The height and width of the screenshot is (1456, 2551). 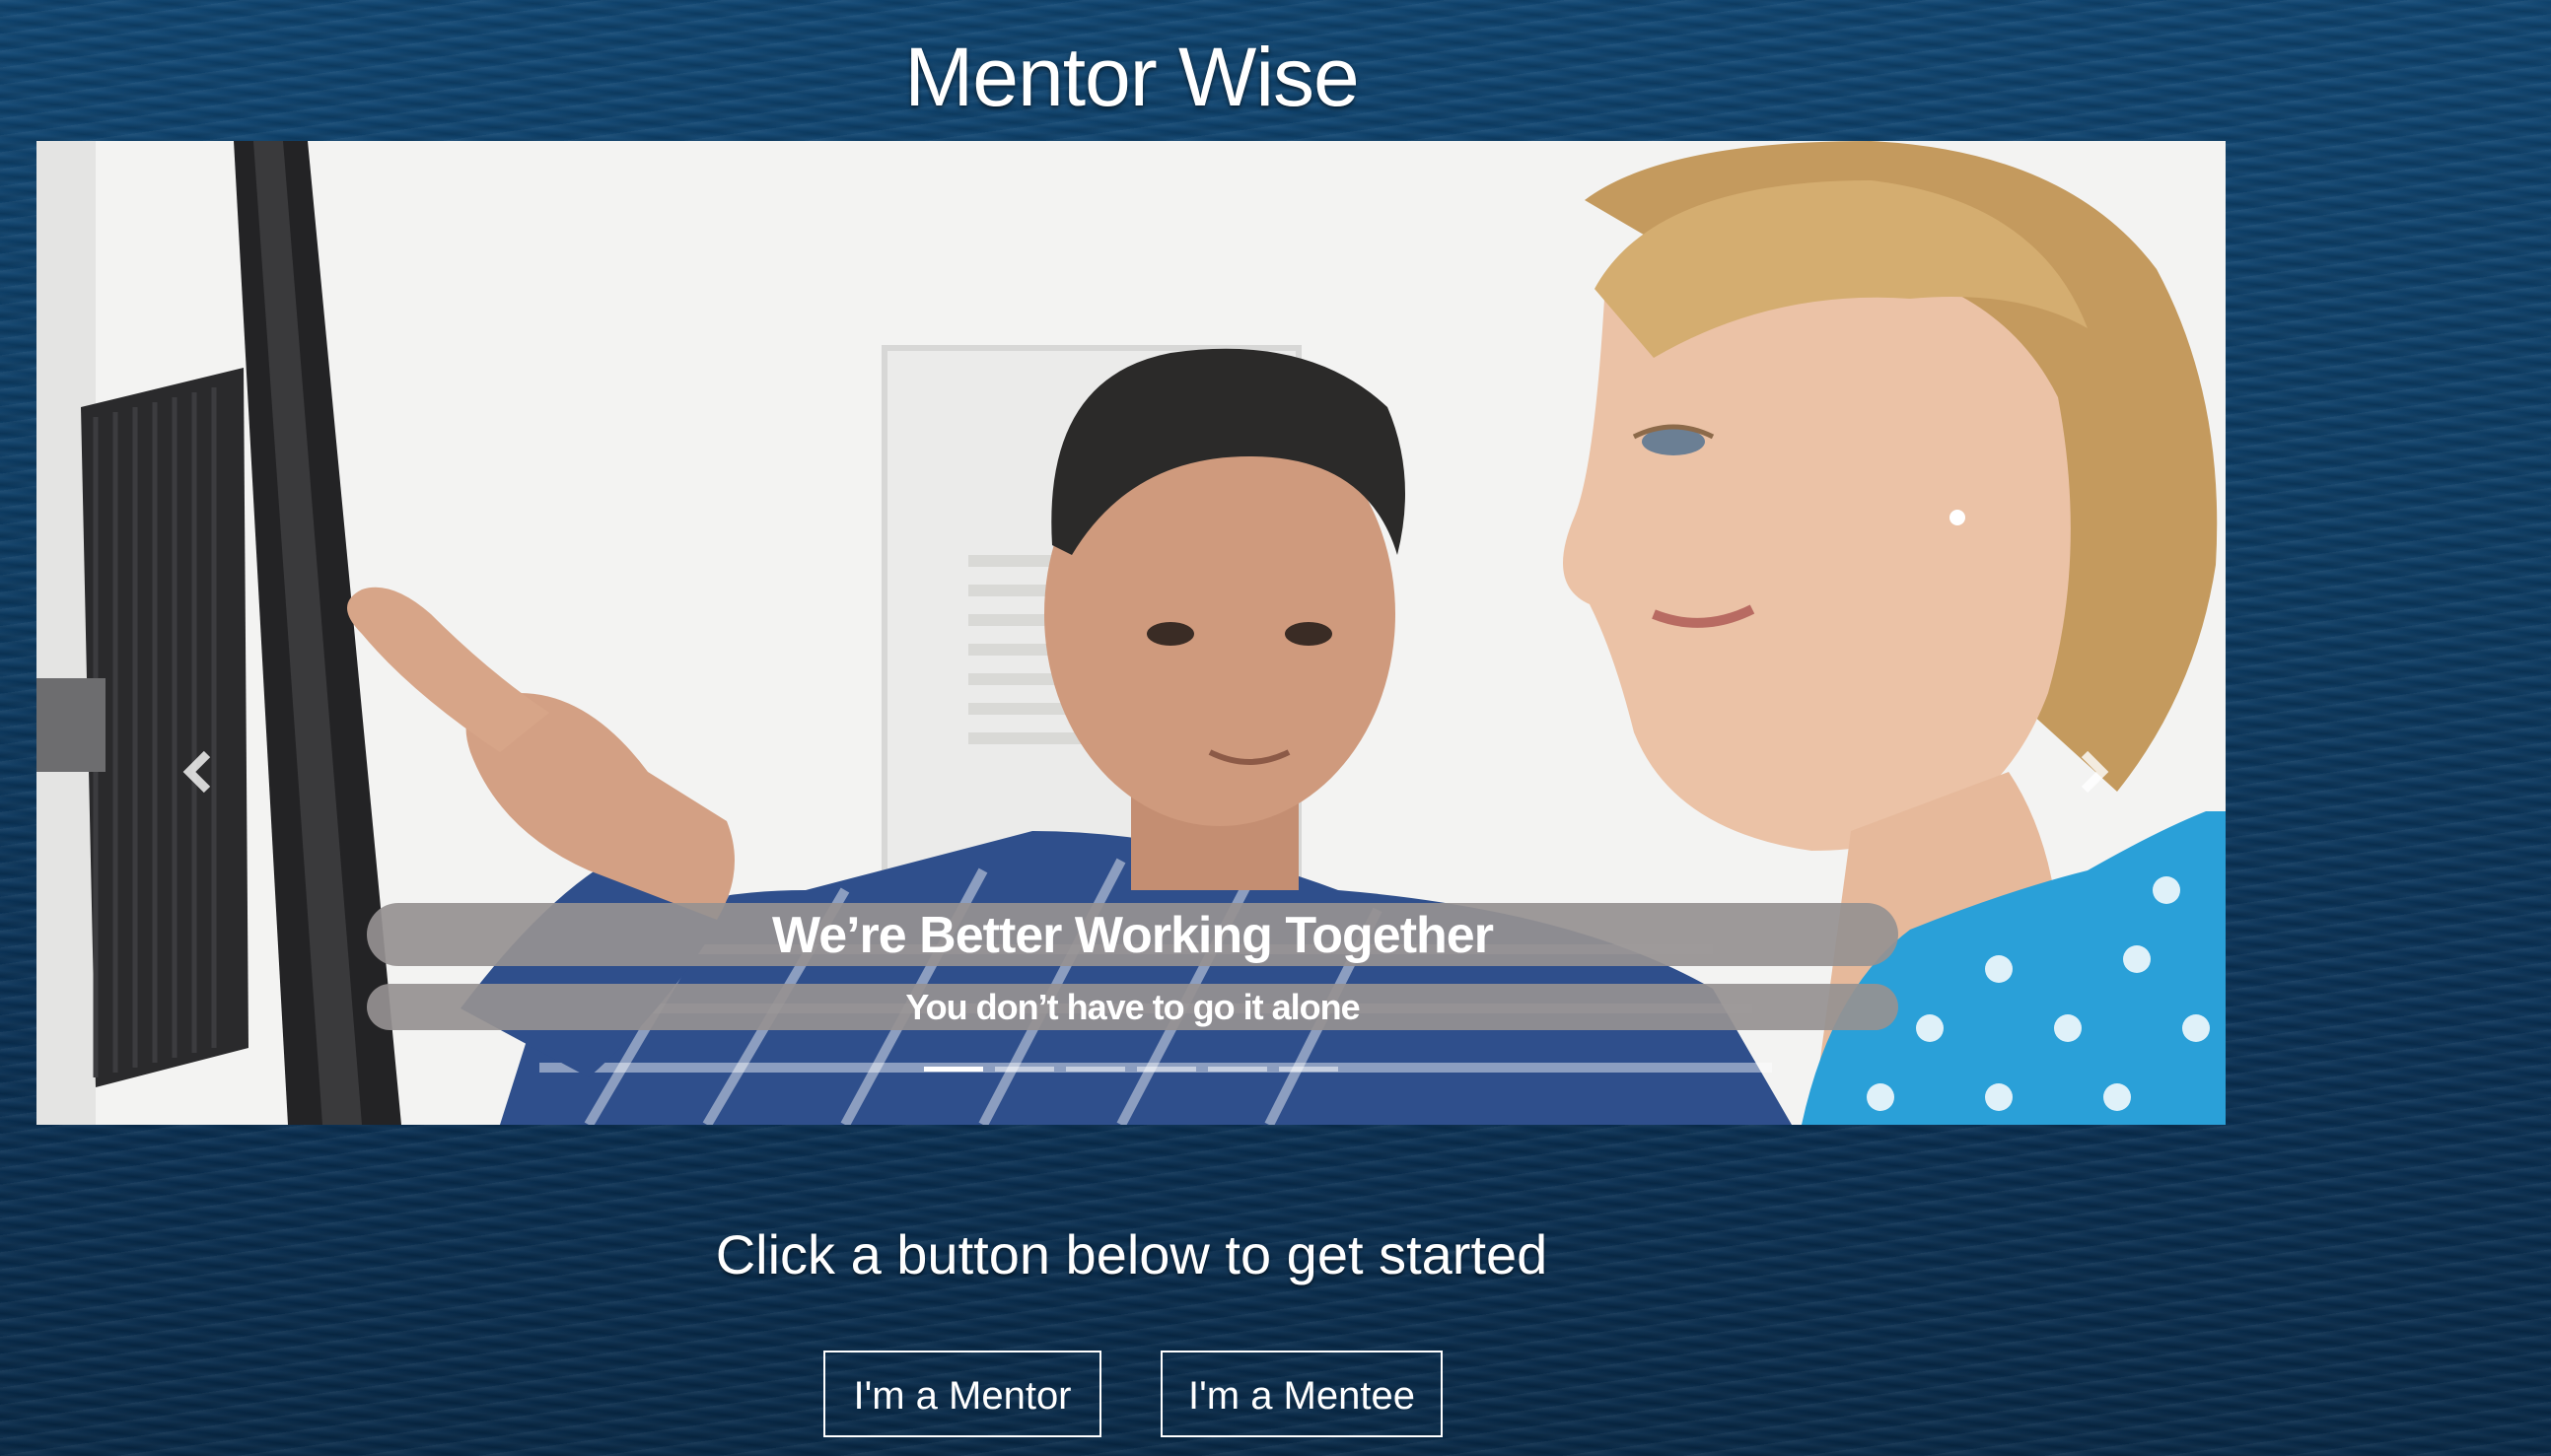 I want to click on chevron-left-icon, so click(x=196, y=772).